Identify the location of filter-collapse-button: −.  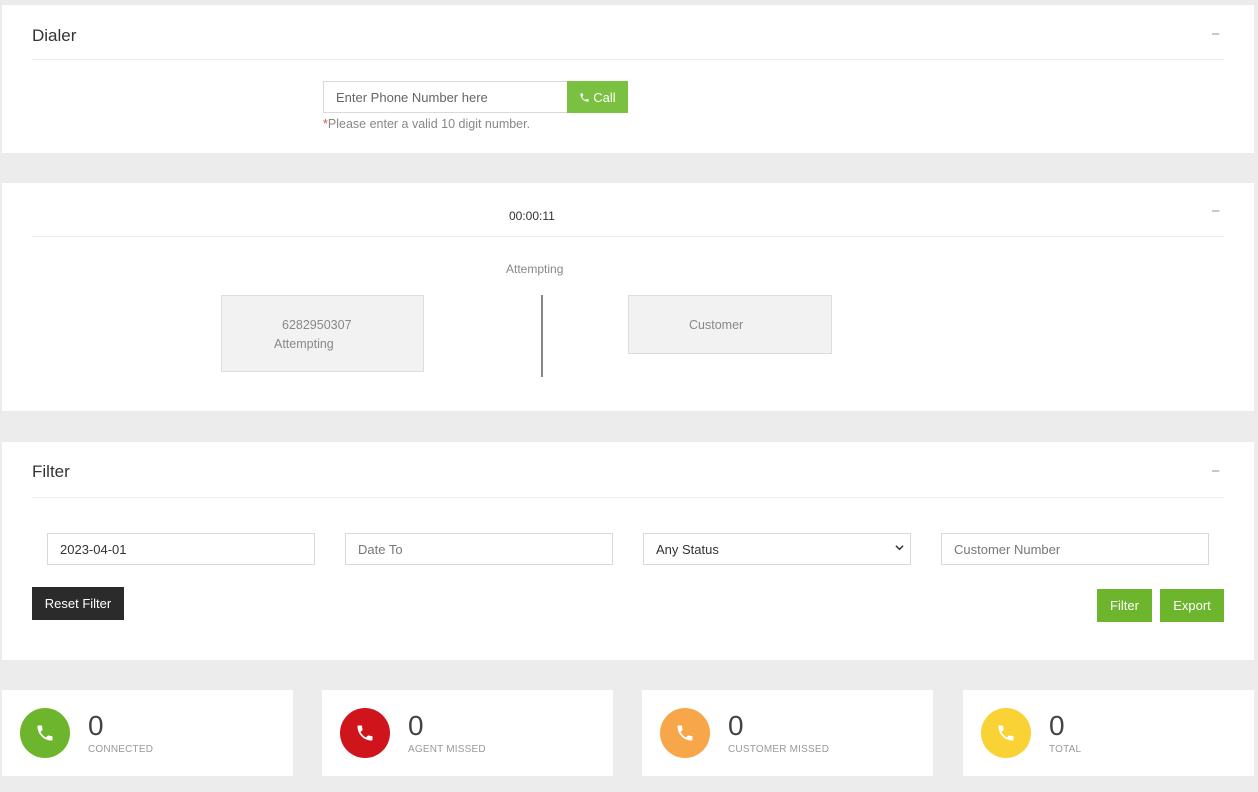
(1215, 471).